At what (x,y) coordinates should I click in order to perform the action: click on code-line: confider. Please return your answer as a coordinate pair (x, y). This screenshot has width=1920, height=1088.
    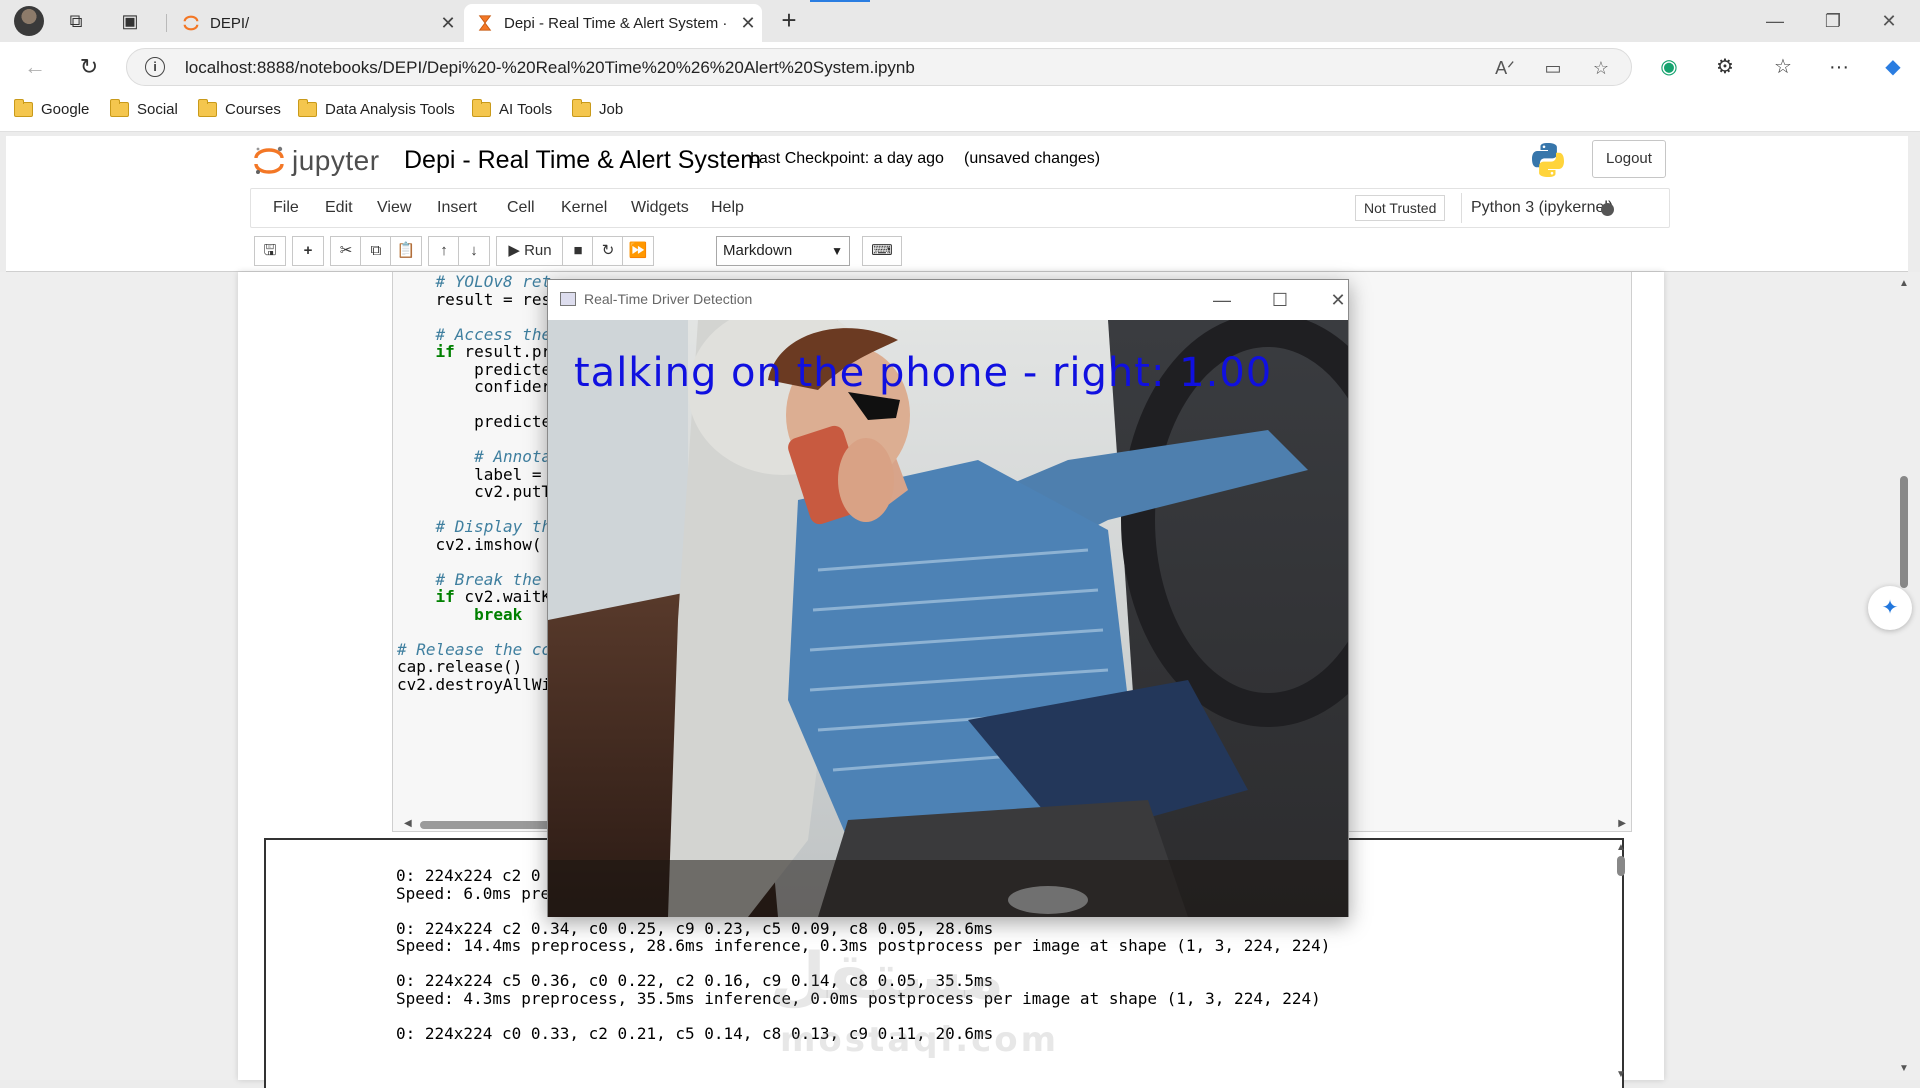
    Looking at the image, I should click on (474, 386).